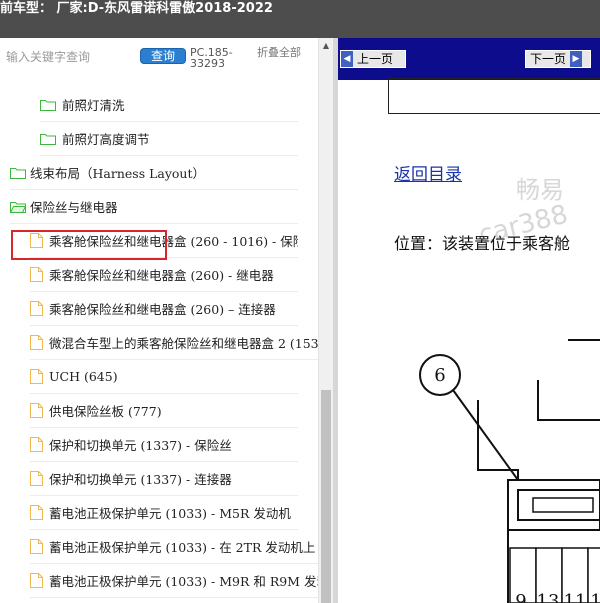 Image resolution: width=600 pixels, height=603 pixels. What do you see at coordinates (169, 139) in the screenshot?
I see `tree-item: 前照灯高度调节` at bounding box center [169, 139].